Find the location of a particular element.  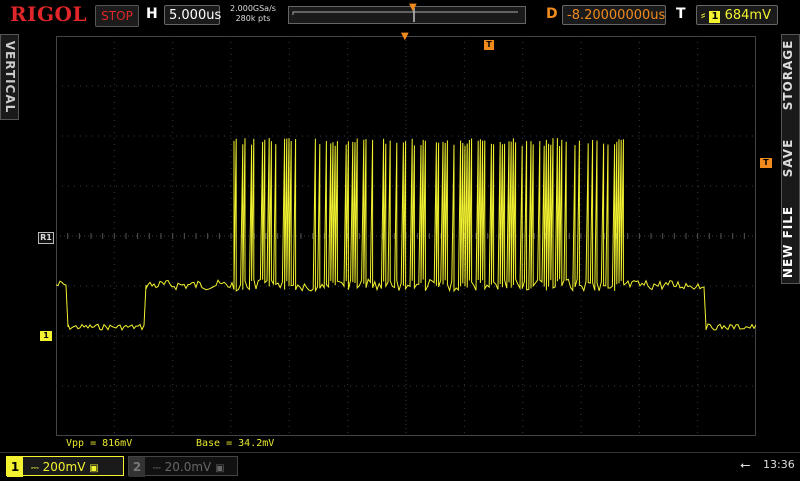

vertical-tab-label: VERTICAL is located at coordinates (9, 77).